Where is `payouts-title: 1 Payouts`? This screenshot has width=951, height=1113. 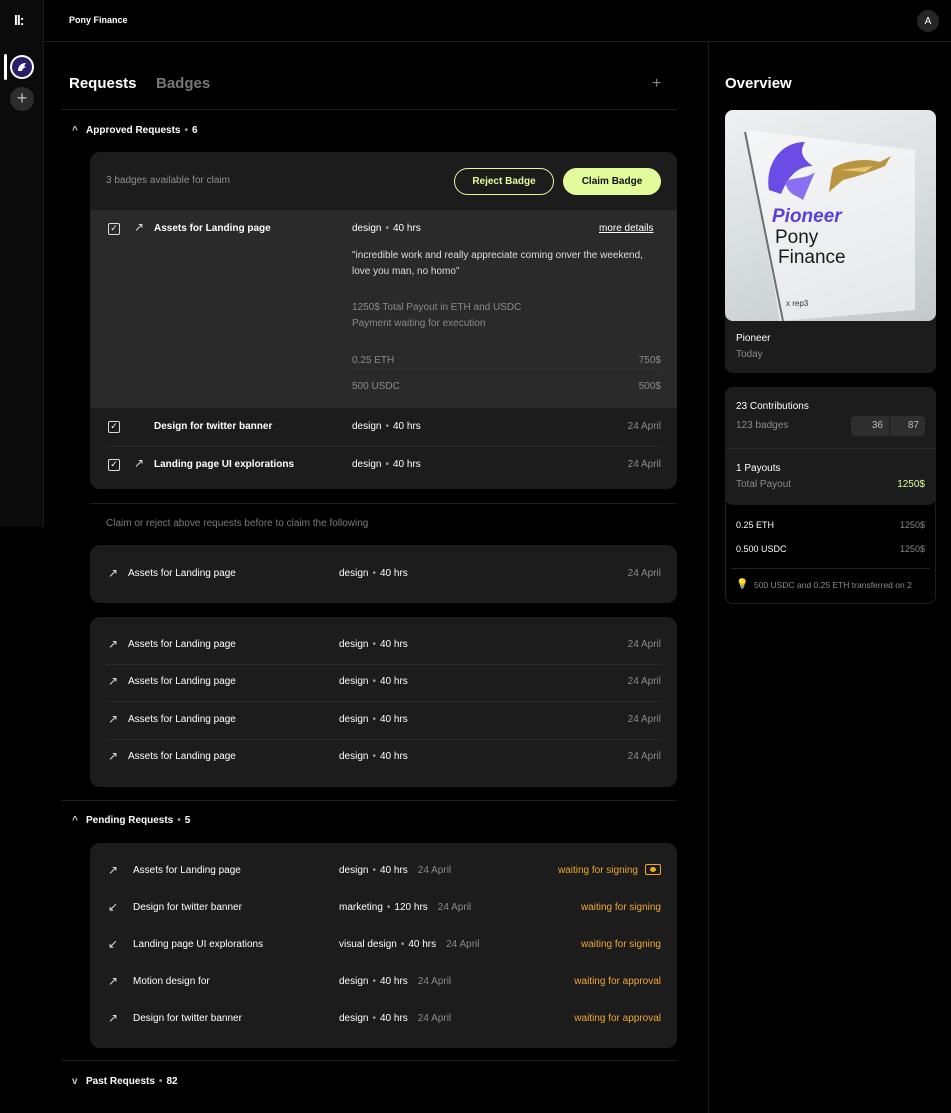
payouts-title: 1 Payouts is located at coordinates (758, 468).